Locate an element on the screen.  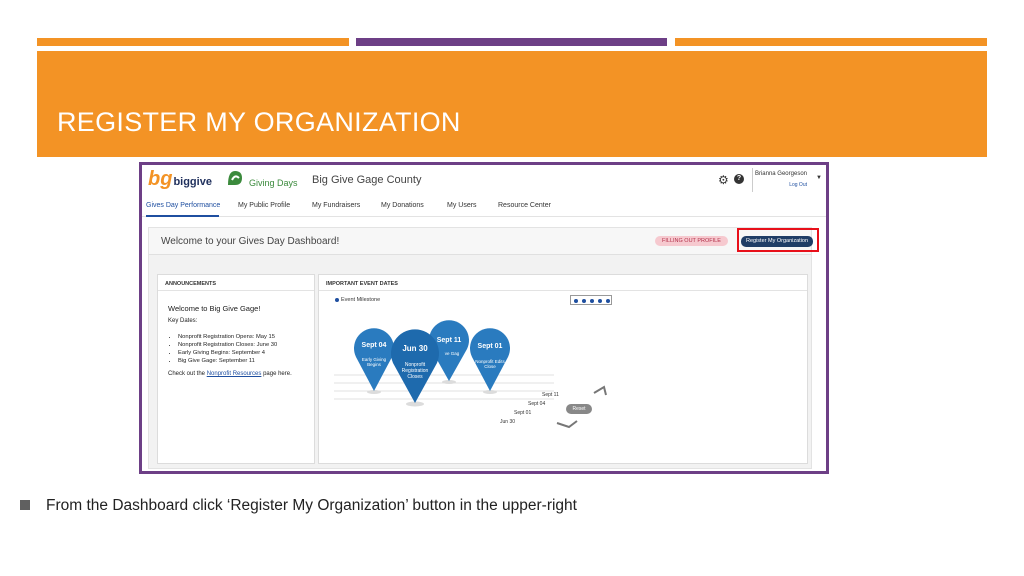
pin-sept-01: Sept 01 Nonprofit Edits Close is located at coordinates (490, 359).